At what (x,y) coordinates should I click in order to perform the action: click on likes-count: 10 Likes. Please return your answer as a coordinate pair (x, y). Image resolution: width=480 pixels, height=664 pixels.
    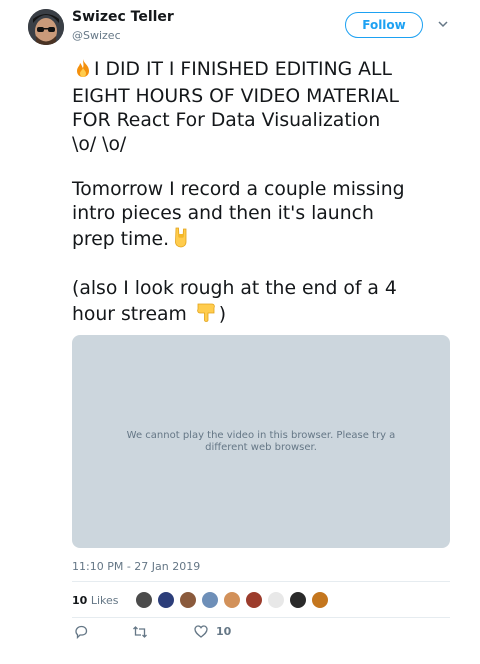
    Looking at the image, I should click on (95, 600).